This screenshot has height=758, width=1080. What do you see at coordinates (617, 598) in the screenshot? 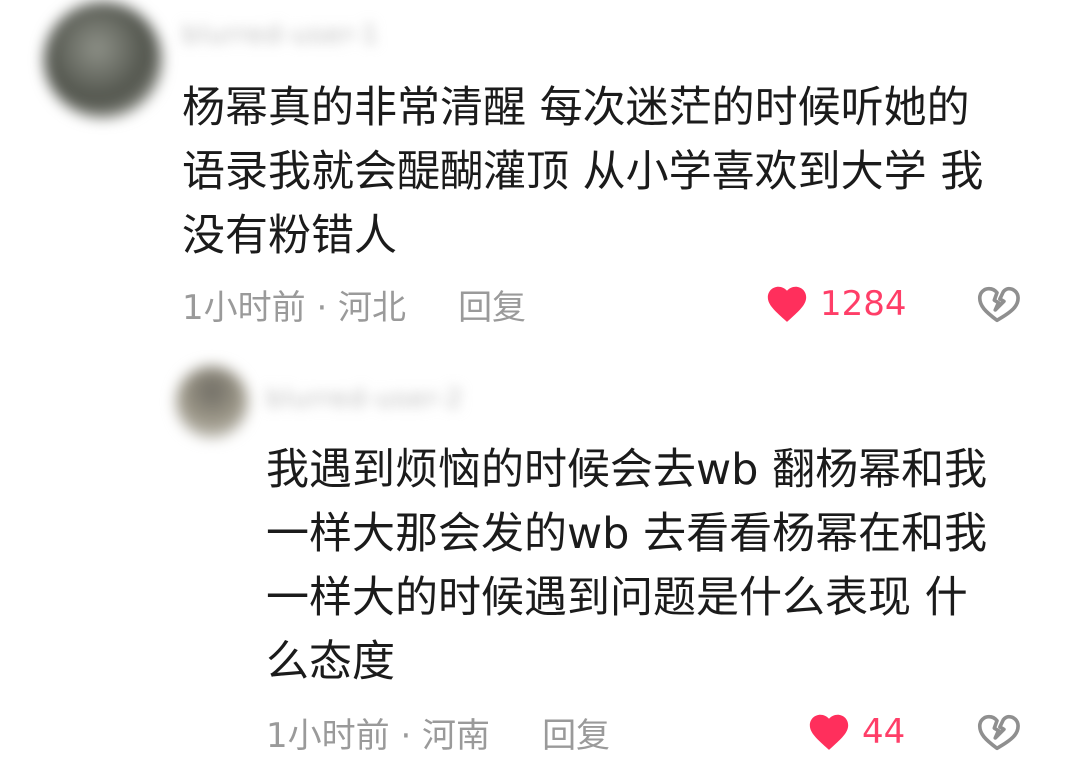
I see `comment-line: 一样大的时候遇到问题是什么表现 什` at bounding box center [617, 598].